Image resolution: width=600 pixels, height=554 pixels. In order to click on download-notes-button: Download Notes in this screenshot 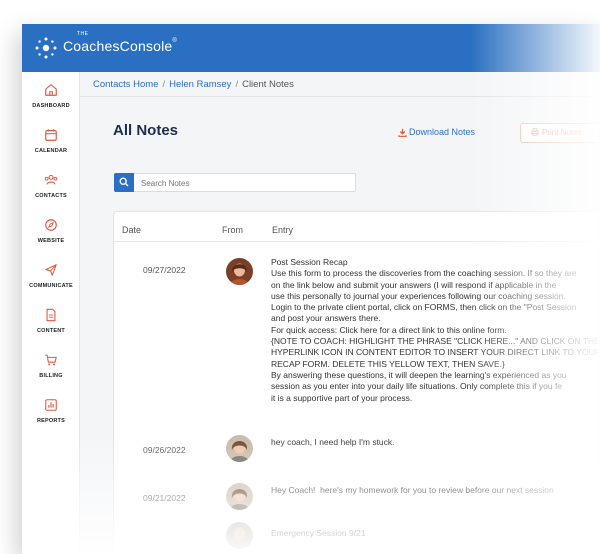, I will do `click(436, 132)`.